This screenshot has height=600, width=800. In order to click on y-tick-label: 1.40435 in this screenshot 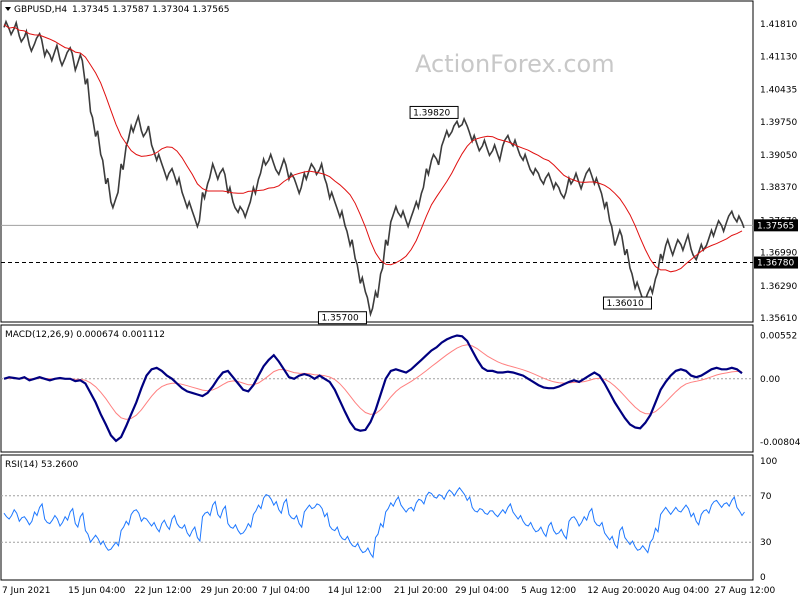, I will do `click(778, 90)`.